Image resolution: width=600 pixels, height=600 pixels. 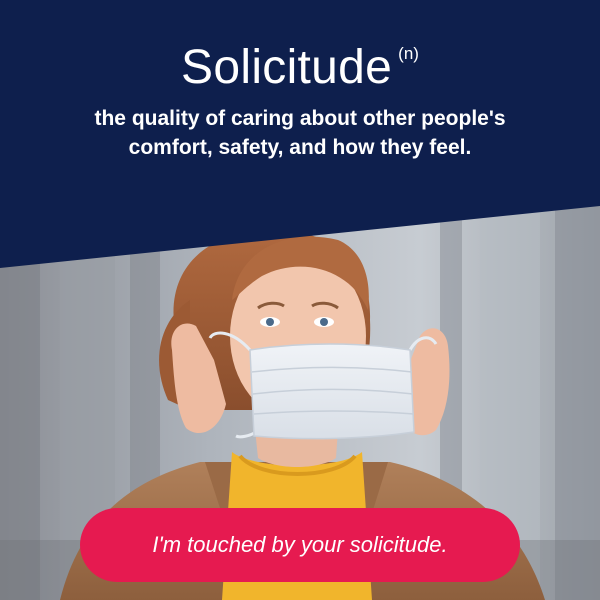 I want to click on word-title: Solicitude (n), so click(x=300, y=67).